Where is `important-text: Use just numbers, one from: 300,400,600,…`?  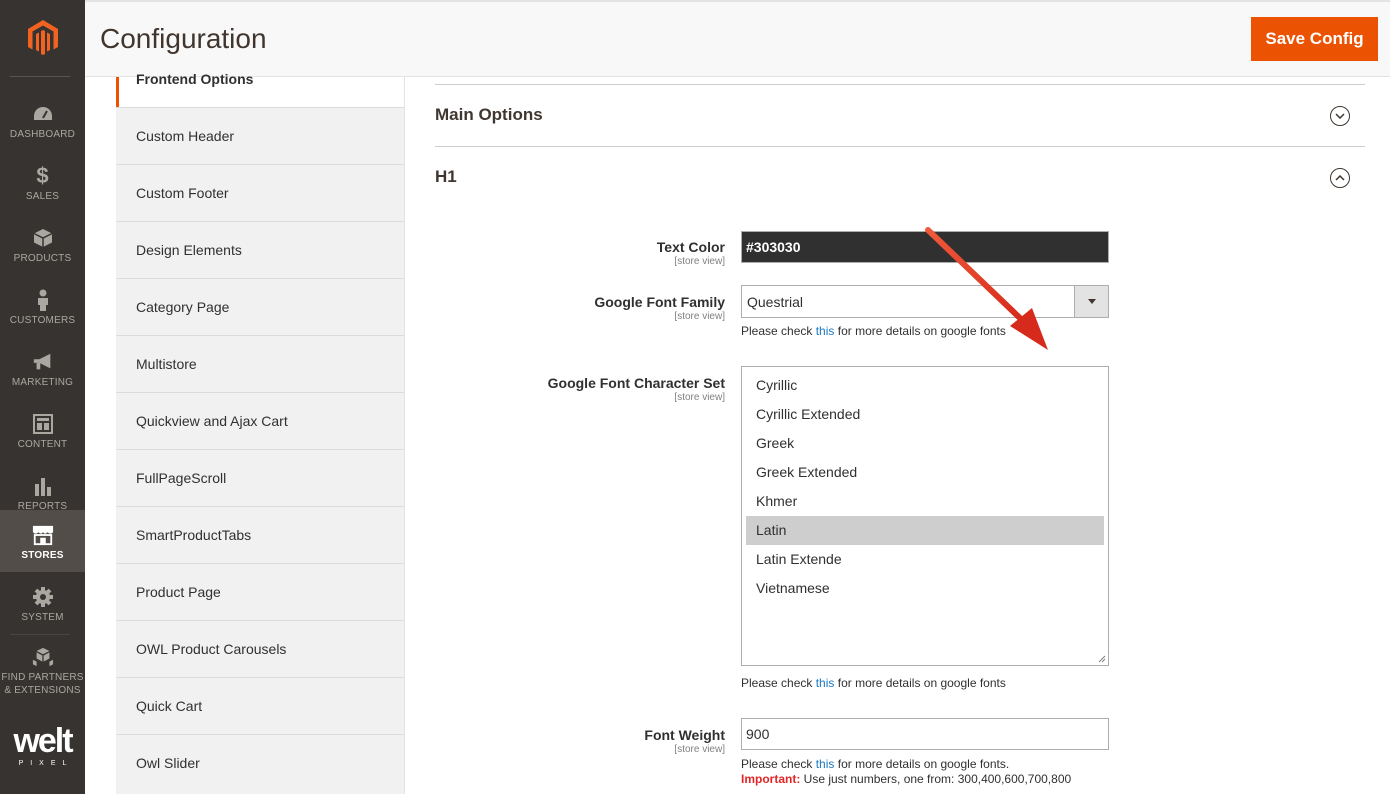 important-text: Use just numbers, one from: 300,400,600,… is located at coordinates (936, 779).